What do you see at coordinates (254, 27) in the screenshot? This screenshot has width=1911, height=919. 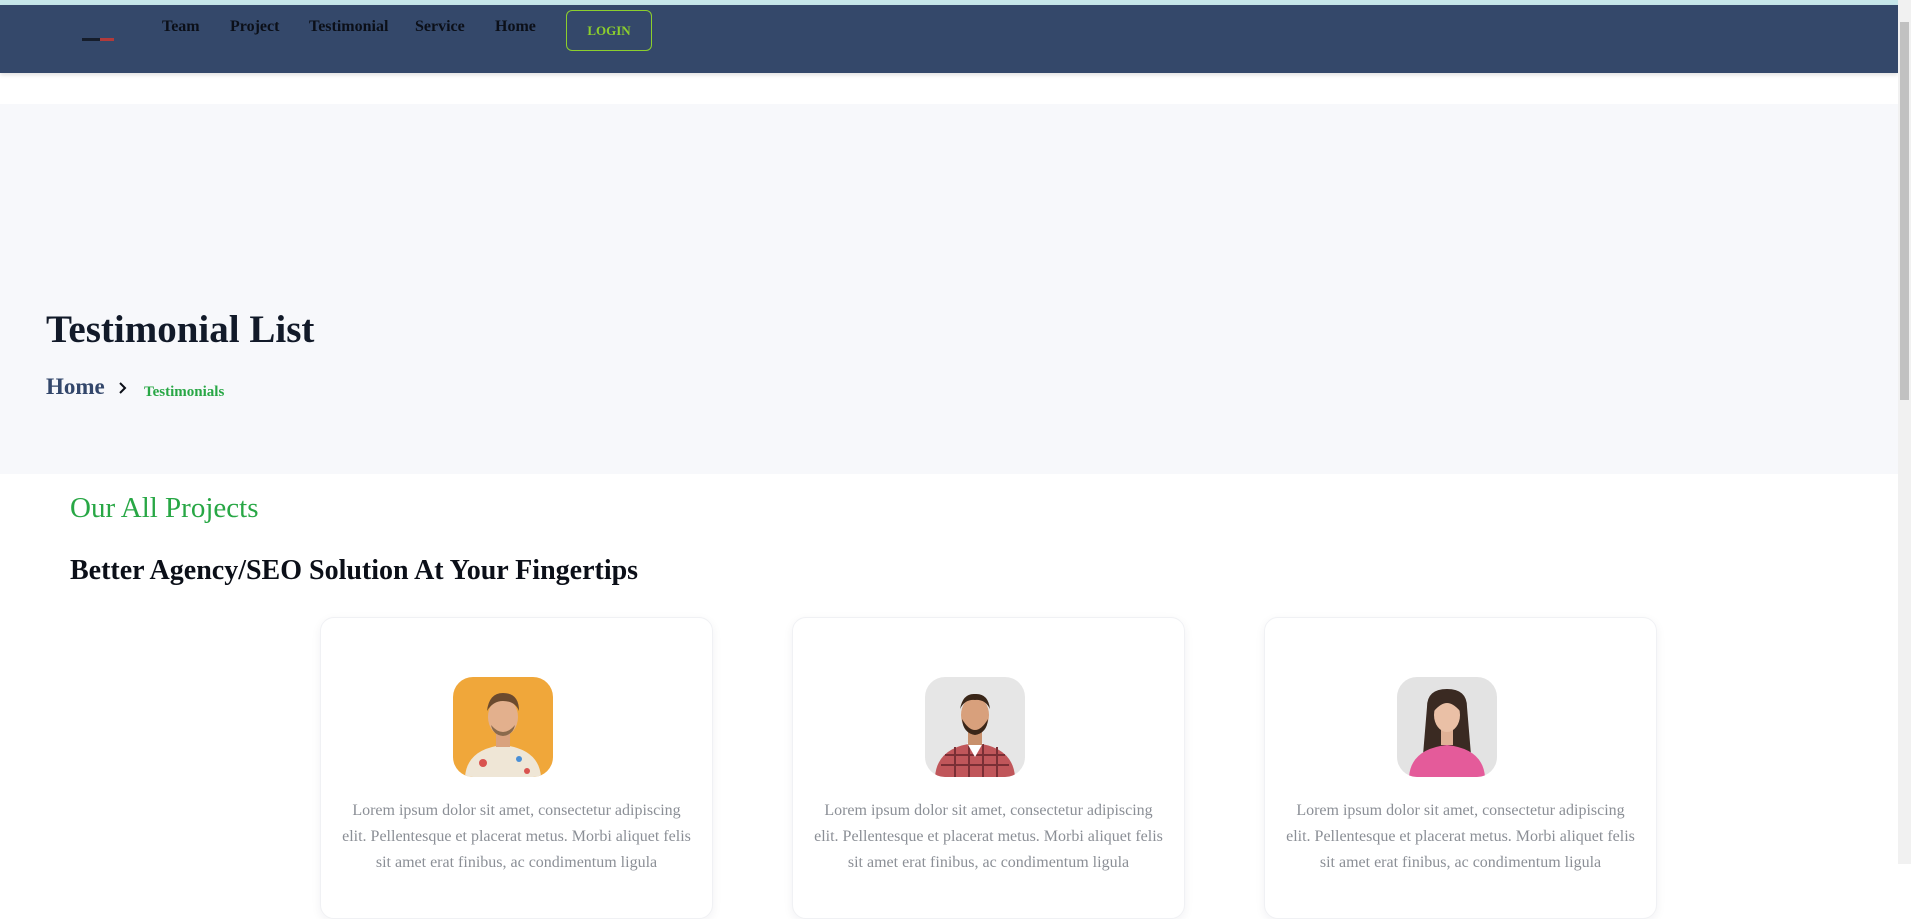 I see `nav-link-project: Project` at bounding box center [254, 27].